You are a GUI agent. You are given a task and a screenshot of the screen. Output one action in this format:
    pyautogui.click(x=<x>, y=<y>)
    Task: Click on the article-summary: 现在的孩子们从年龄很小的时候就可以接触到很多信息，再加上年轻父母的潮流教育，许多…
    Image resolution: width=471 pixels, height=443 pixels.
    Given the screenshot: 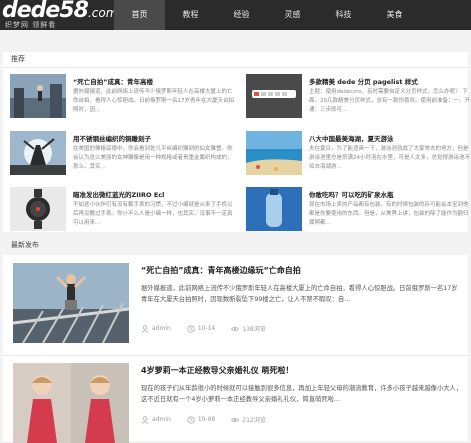 What is the action you would take?
    pyautogui.click(x=302, y=394)
    